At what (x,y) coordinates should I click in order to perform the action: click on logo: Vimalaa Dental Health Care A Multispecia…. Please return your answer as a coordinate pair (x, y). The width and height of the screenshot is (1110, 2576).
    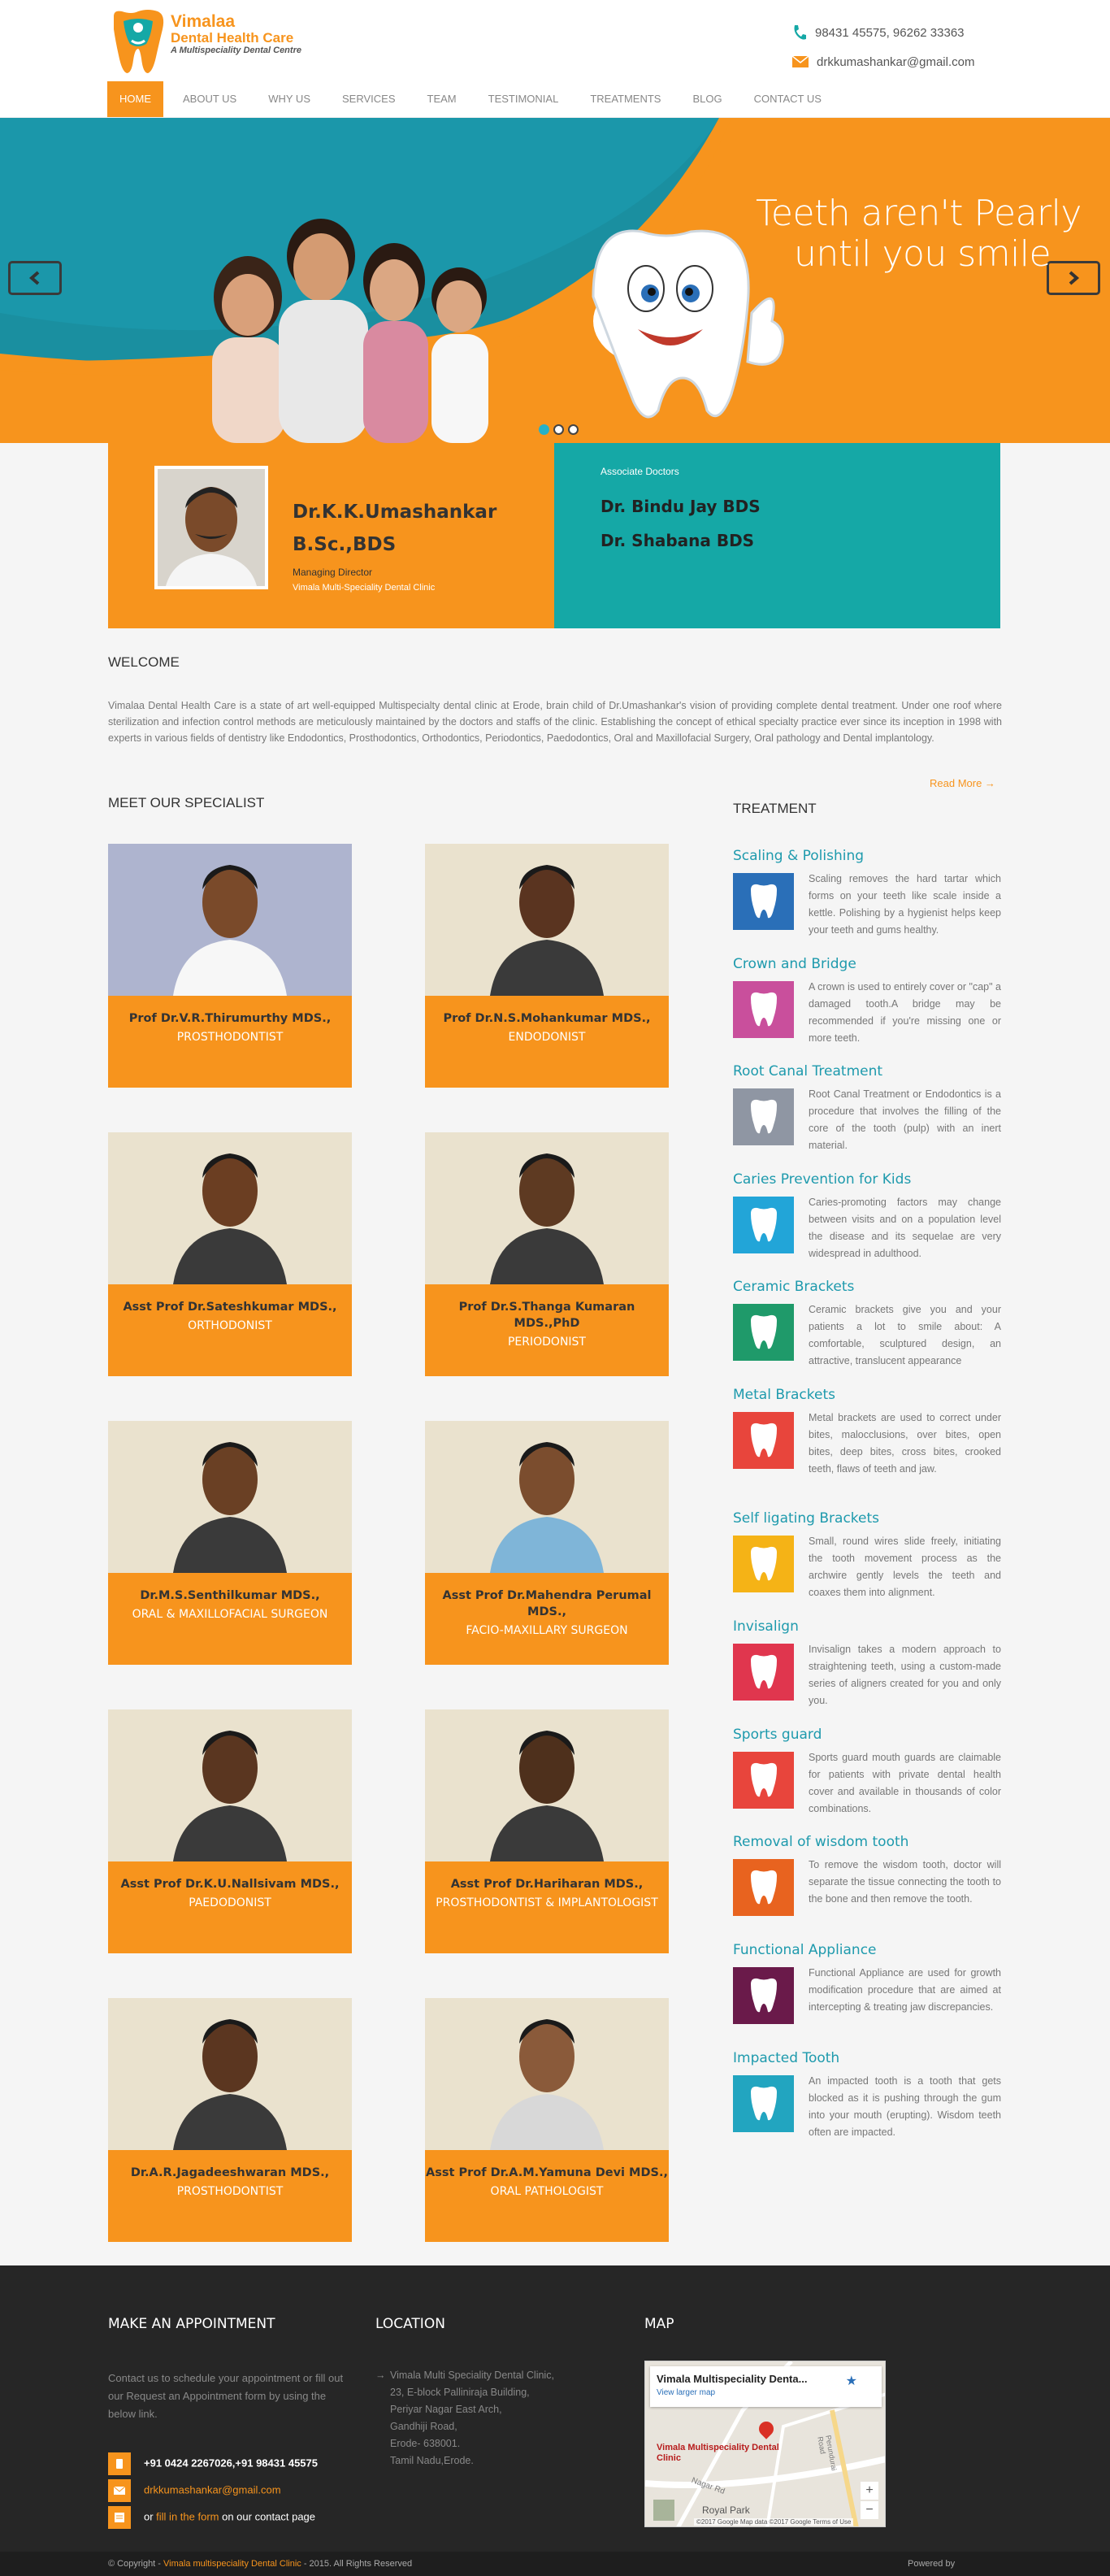
    Looking at the image, I should click on (204, 41).